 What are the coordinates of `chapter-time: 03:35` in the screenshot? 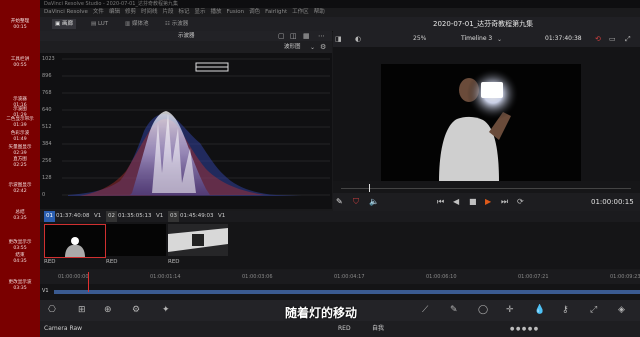 It's located at (20, 218).